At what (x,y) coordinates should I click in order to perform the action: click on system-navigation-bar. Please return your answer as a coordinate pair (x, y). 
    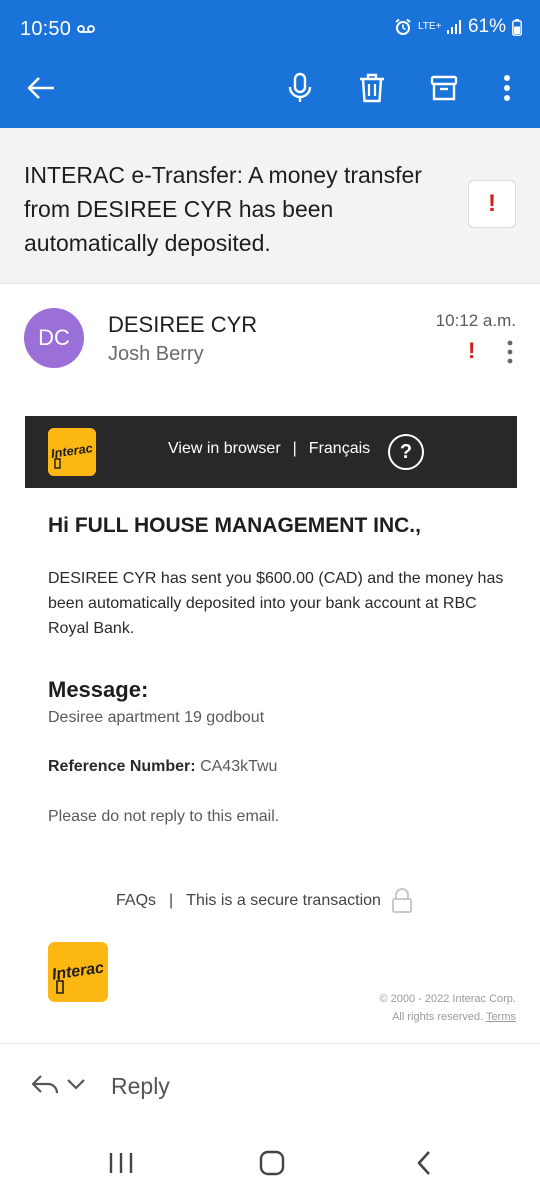
    Looking at the image, I should click on (270, 1165).